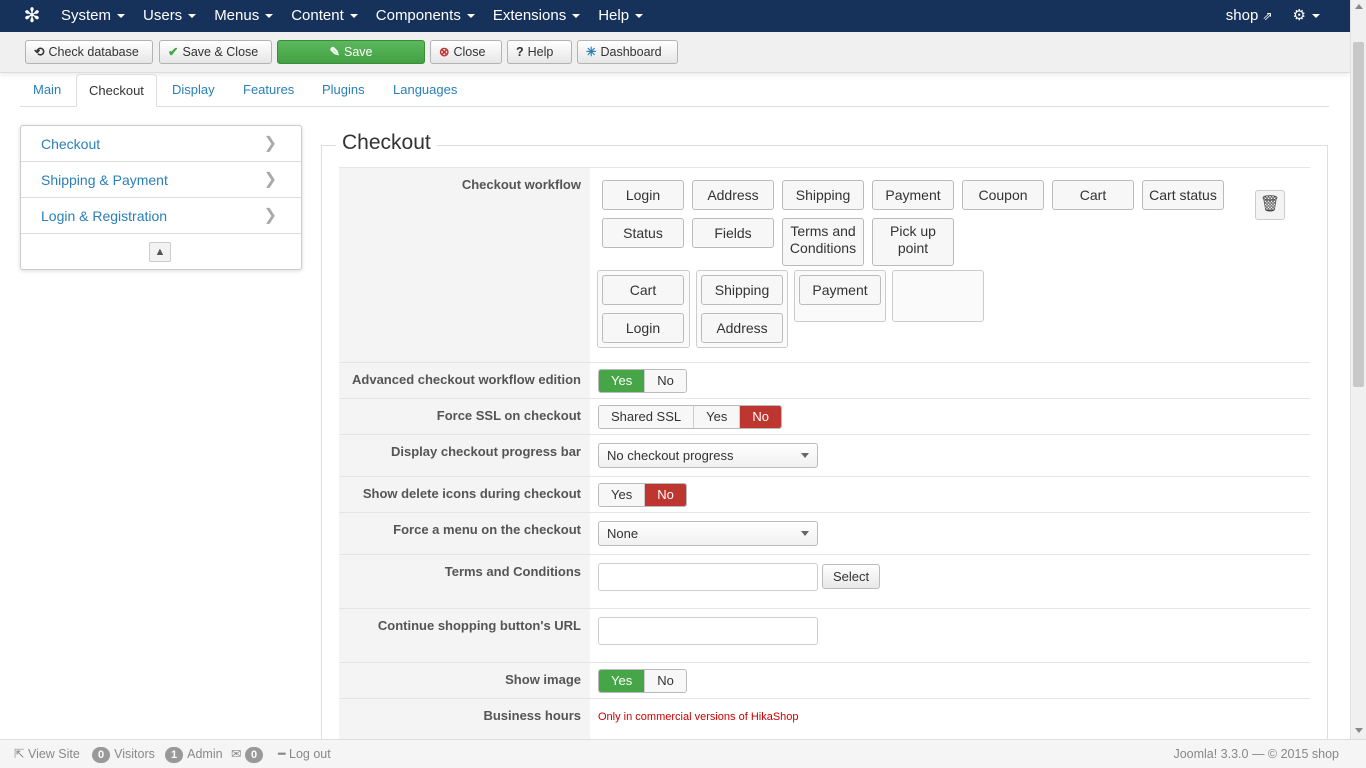  I want to click on admin-label: Admin, so click(205, 754).